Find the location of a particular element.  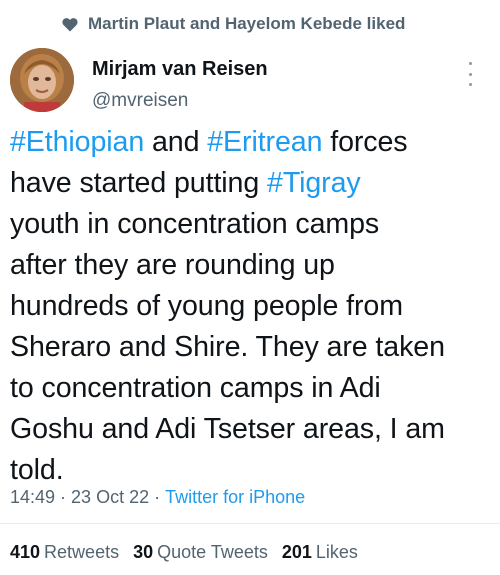

tweet-text-segment: Goshu and Adi Tsetser areas, I am is located at coordinates (227, 429).